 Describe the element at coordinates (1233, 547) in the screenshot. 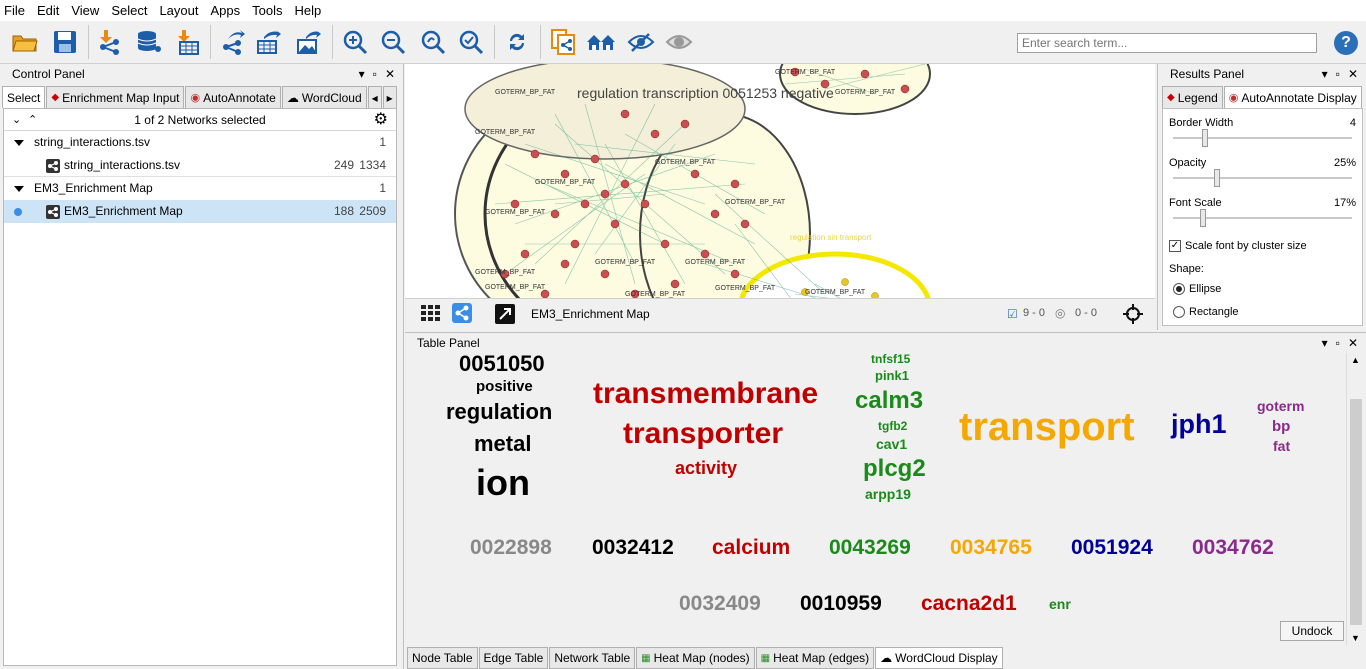

I see `cloud-word: 0034762` at that location.